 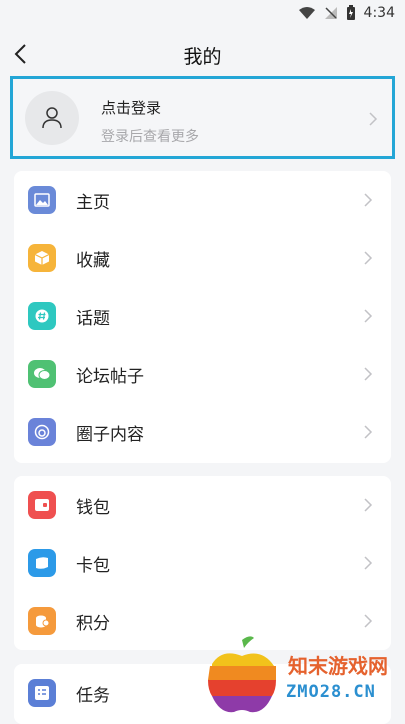 I want to click on menu-item-card-pack: 卡包, so click(x=202, y=563).